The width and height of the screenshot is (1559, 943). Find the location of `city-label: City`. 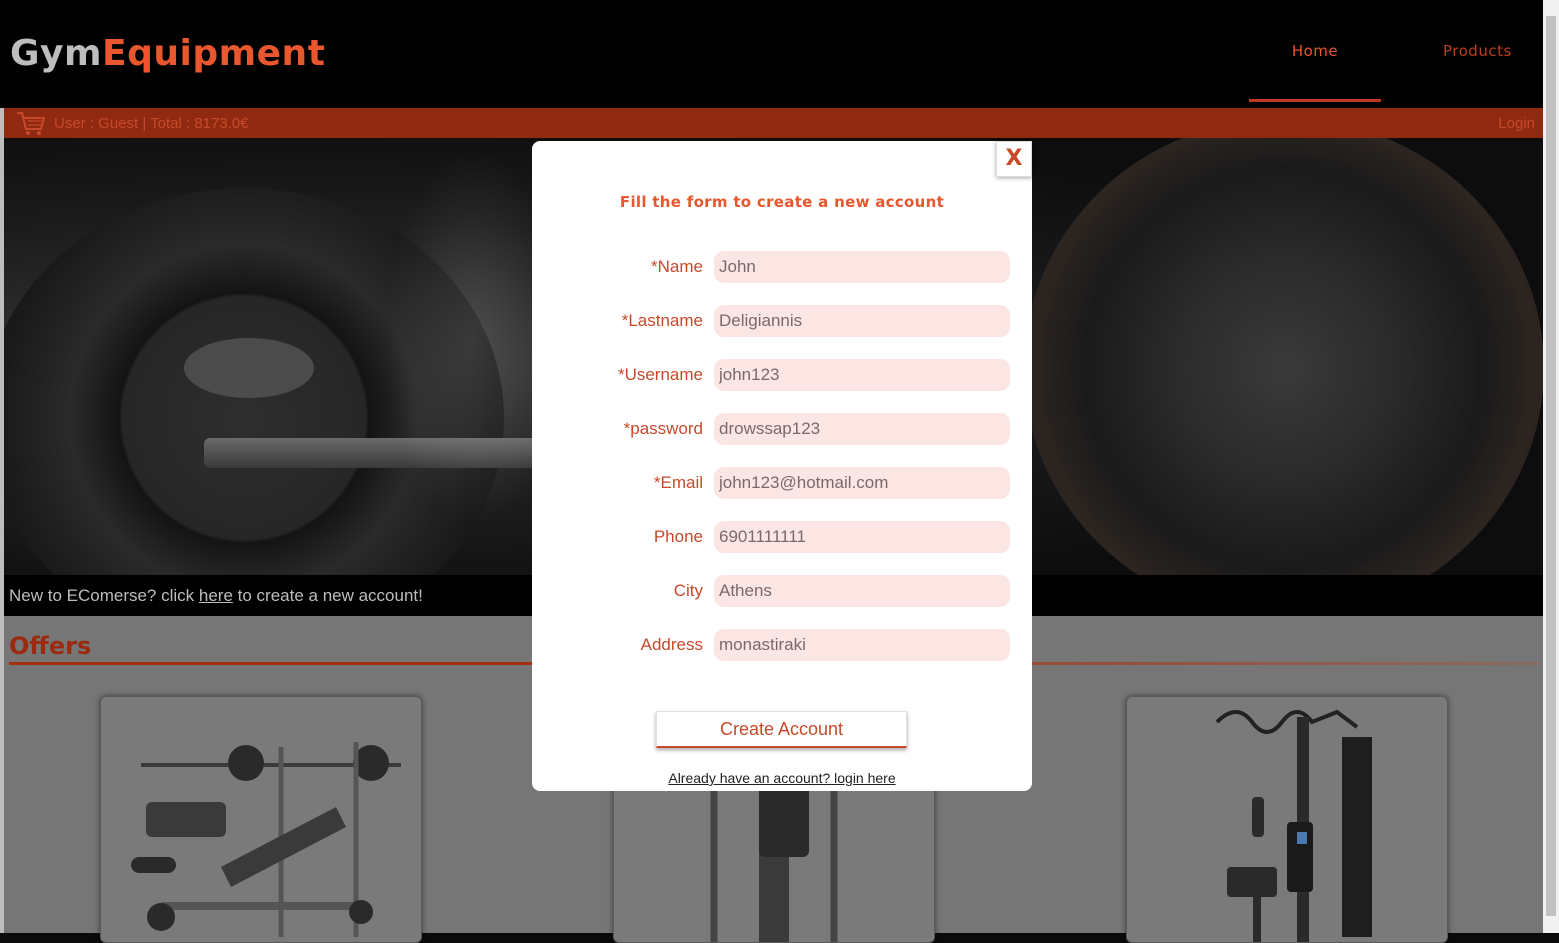

city-label: City is located at coordinates (688, 590).